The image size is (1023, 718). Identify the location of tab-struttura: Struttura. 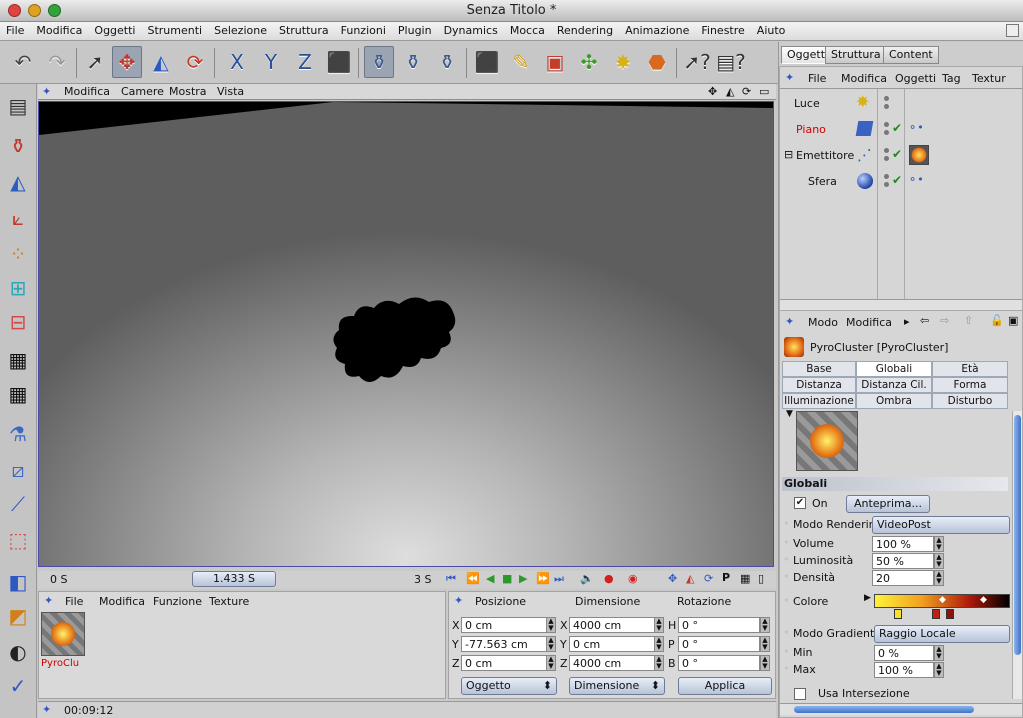
(856, 55).